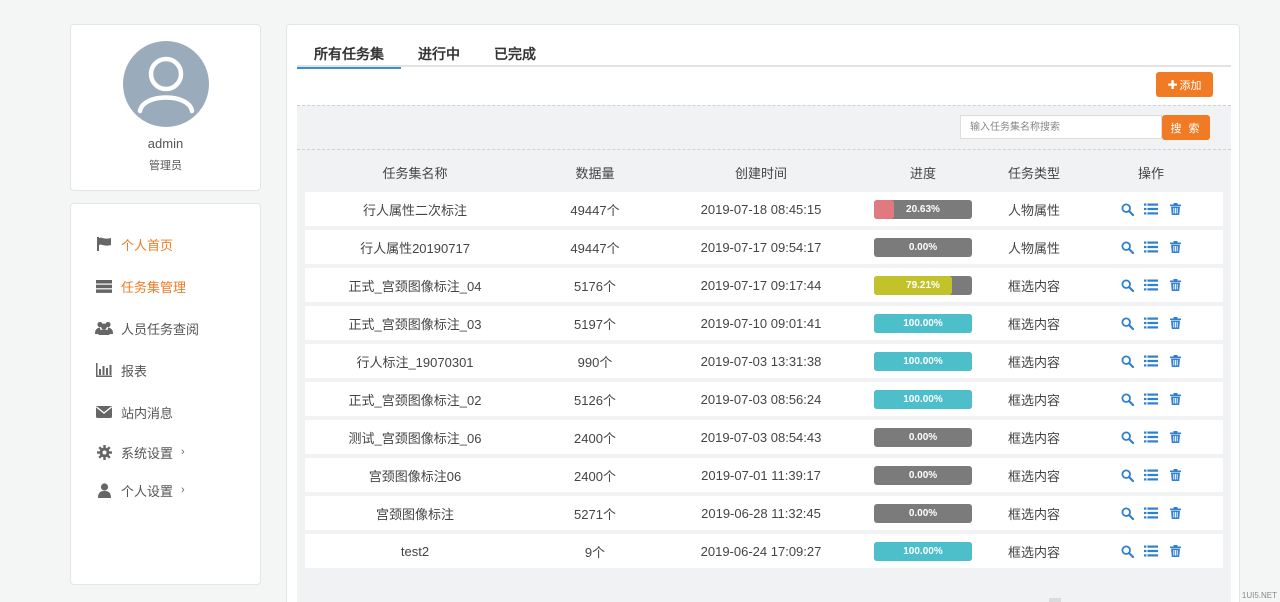  What do you see at coordinates (165, 286) in the screenshot?
I see `nav-item-task-sets: 任务集管理` at bounding box center [165, 286].